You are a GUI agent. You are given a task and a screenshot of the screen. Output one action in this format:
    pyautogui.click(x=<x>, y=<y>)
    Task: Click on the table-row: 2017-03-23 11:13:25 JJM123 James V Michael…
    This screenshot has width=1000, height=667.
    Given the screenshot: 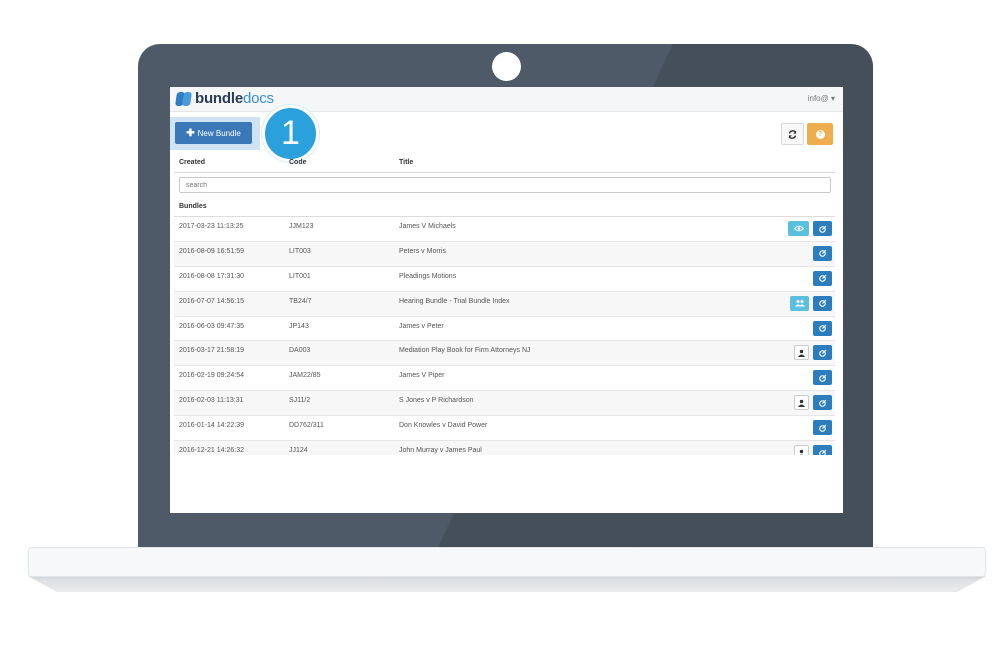 What is the action you would take?
    pyautogui.click(x=504, y=229)
    